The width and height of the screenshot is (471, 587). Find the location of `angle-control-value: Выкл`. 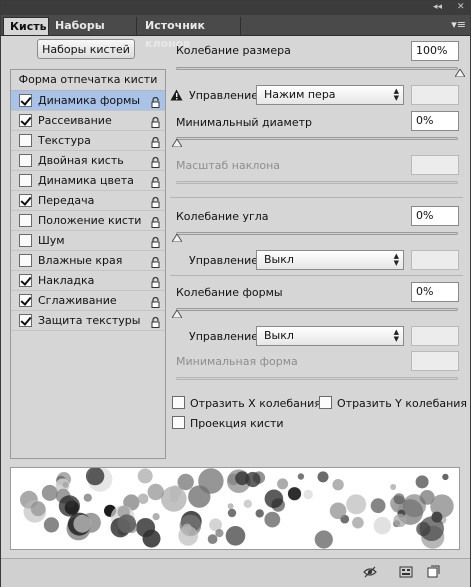

angle-control-value: Выкл is located at coordinates (279, 259).